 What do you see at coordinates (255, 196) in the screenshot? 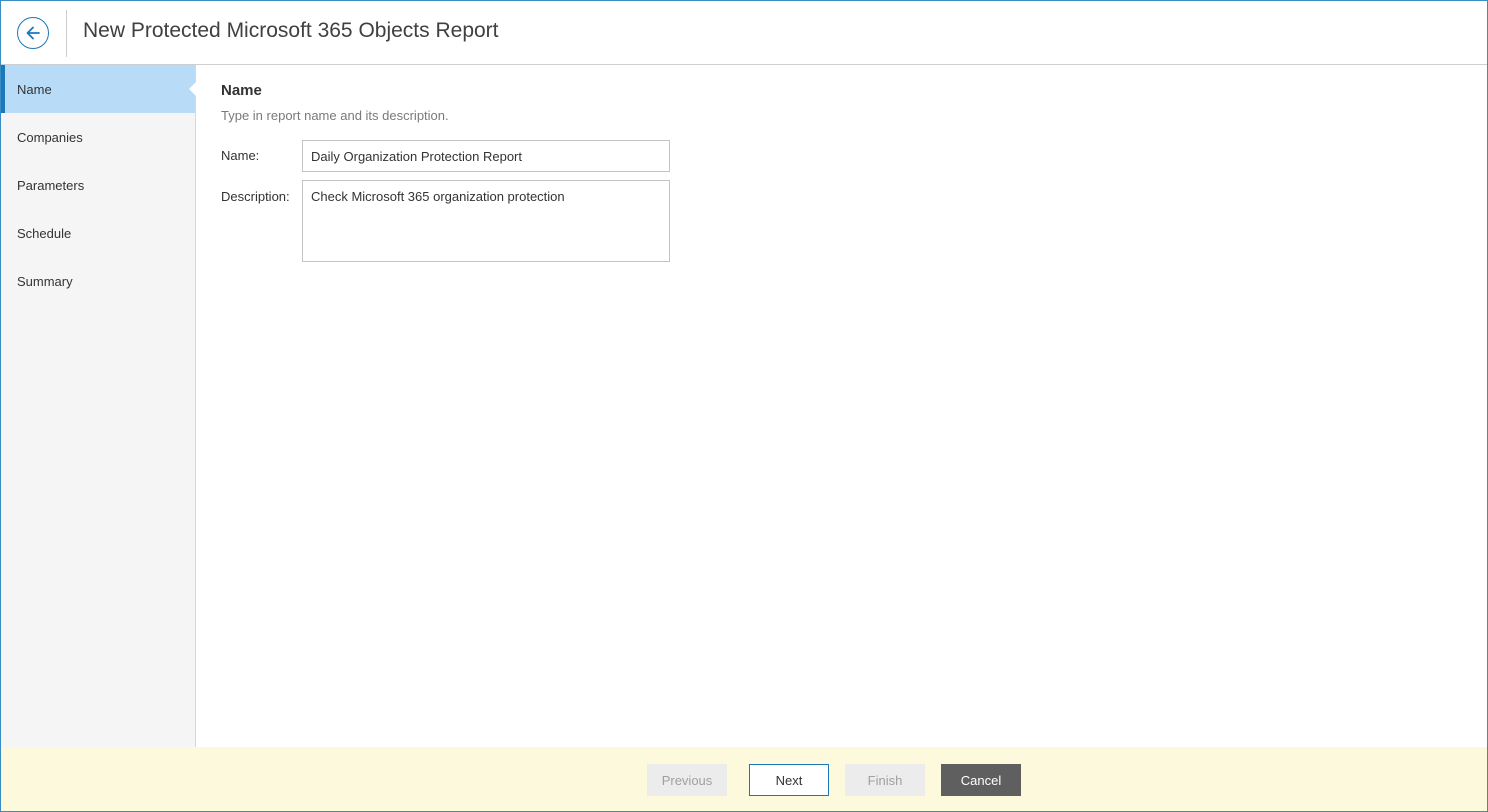
I see `description-label: Description:` at bounding box center [255, 196].